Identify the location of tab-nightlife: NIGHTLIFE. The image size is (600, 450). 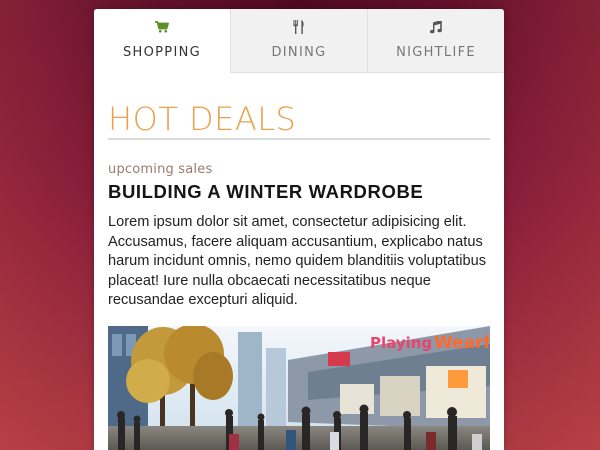
(435, 41).